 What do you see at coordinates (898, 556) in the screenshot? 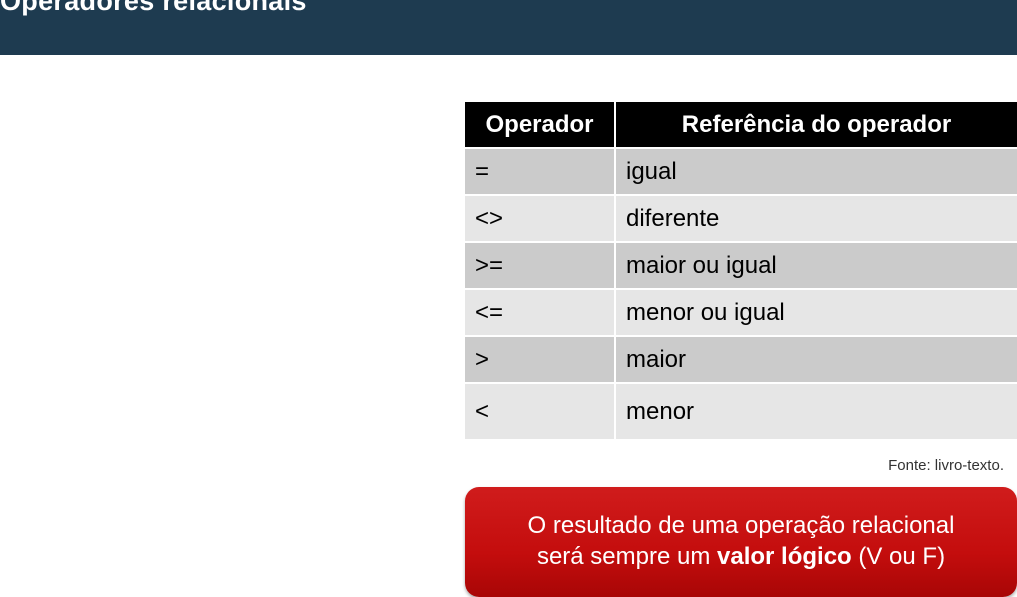
I see `callout-text-suffix: (V ou F)` at bounding box center [898, 556].